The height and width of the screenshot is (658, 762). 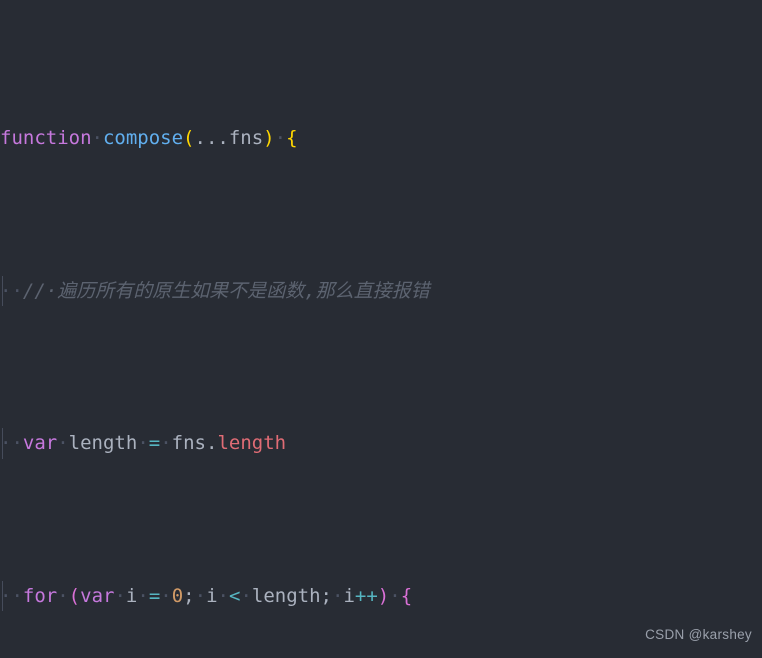 What do you see at coordinates (381, 290) in the screenshot?
I see `code-line: ··//·遍历所有的原生如果不是函数,那么直接报错` at bounding box center [381, 290].